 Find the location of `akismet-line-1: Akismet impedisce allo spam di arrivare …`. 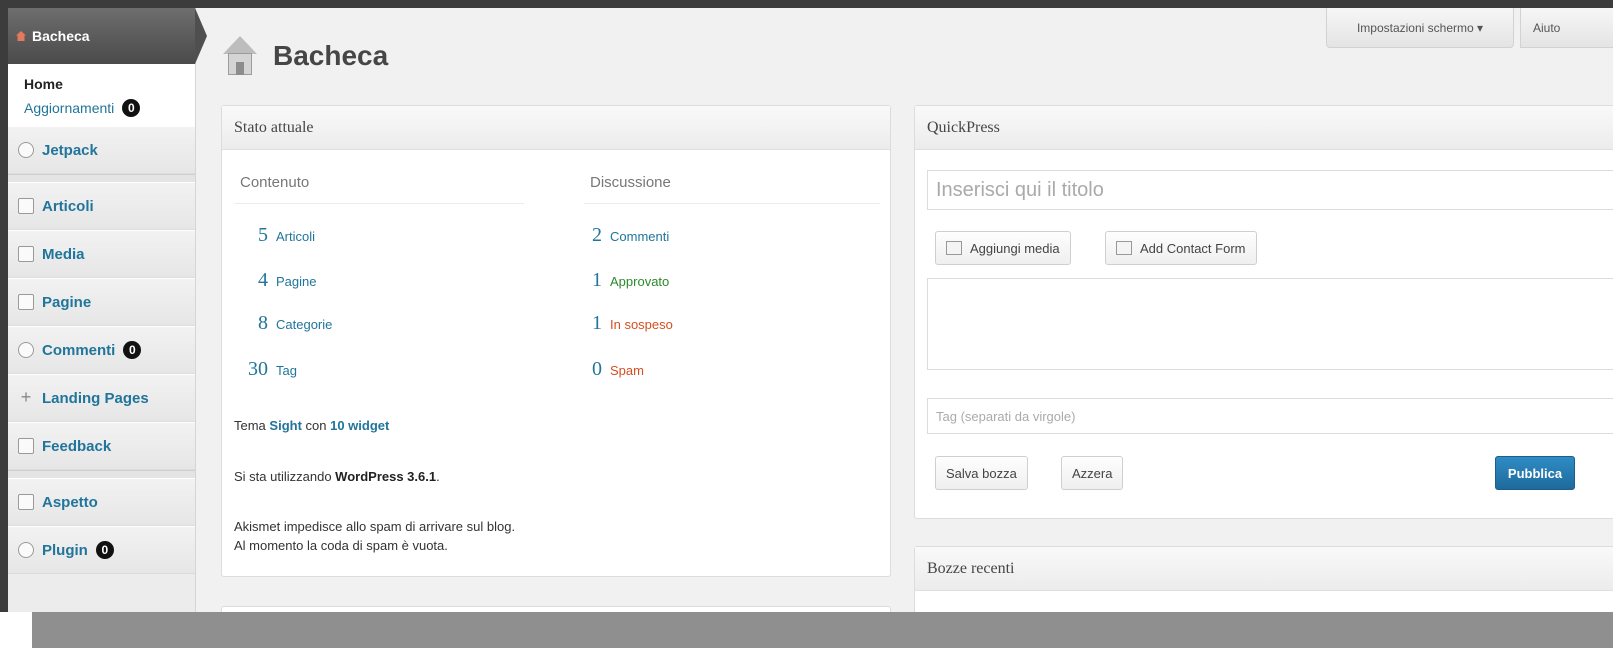

akismet-line-1: Akismet impedisce allo spam di arrivare … is located at coordinates (375, 526).